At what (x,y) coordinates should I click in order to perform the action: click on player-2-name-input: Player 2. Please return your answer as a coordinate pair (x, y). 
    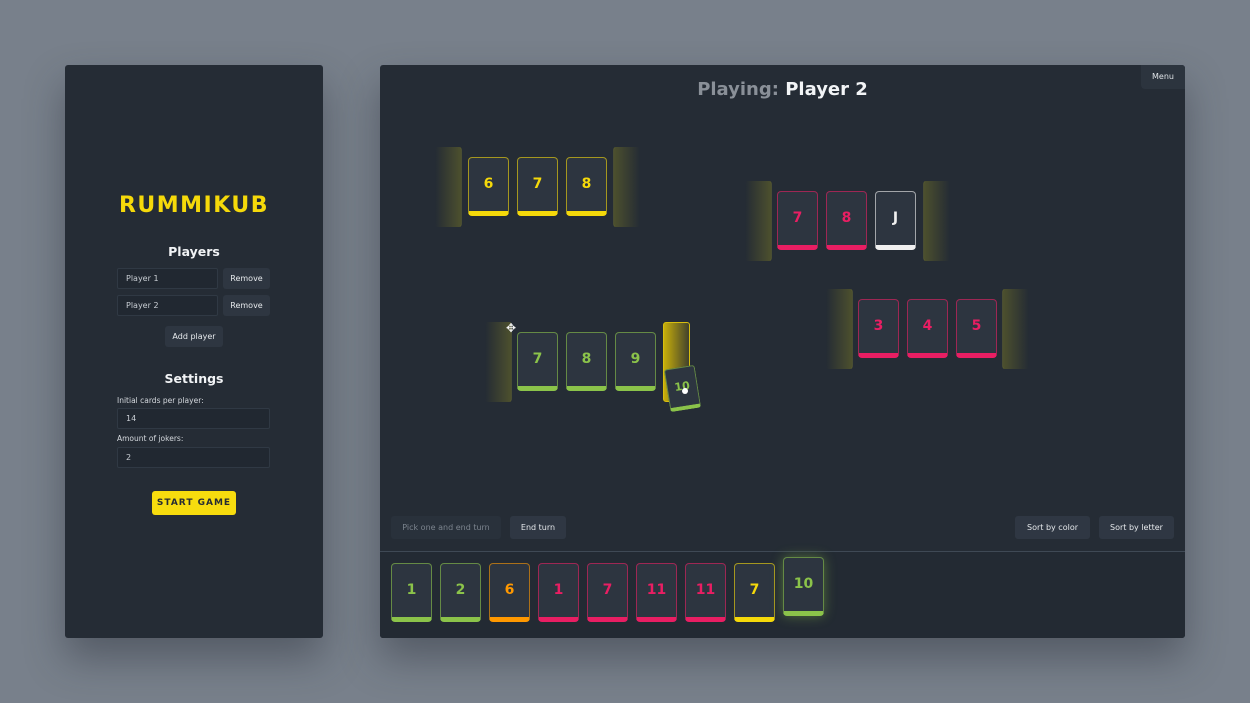
    Looking at the image, I should click on (167, 305).